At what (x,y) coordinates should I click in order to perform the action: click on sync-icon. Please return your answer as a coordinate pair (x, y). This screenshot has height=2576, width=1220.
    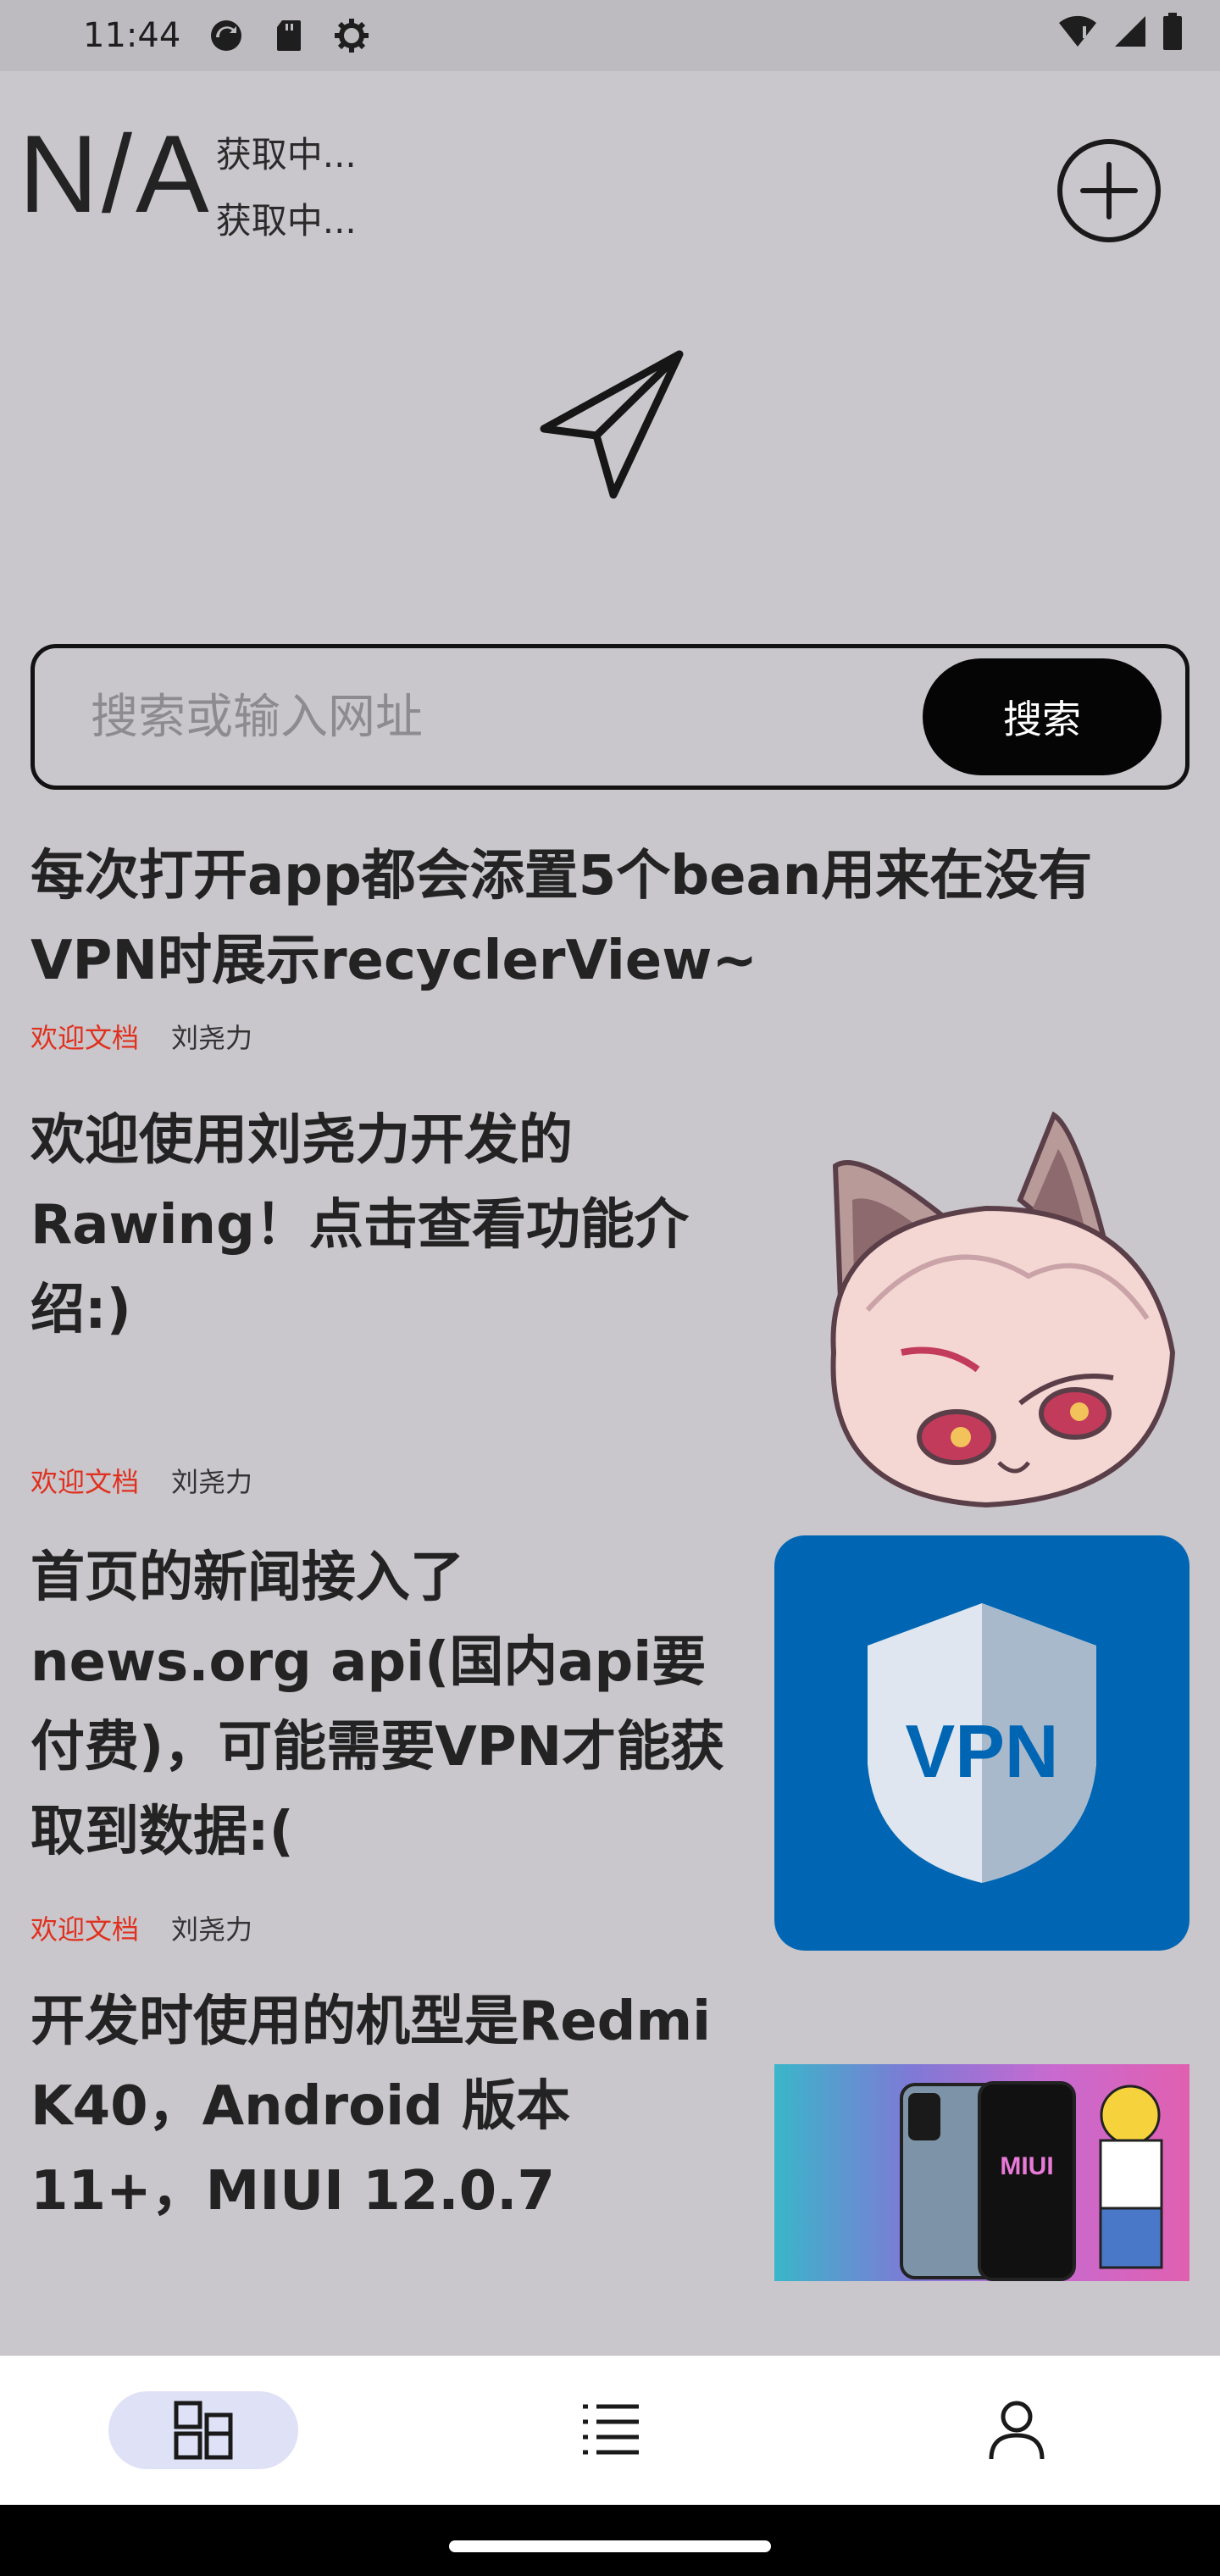
    Looking at the image, I should click on (227, 35).